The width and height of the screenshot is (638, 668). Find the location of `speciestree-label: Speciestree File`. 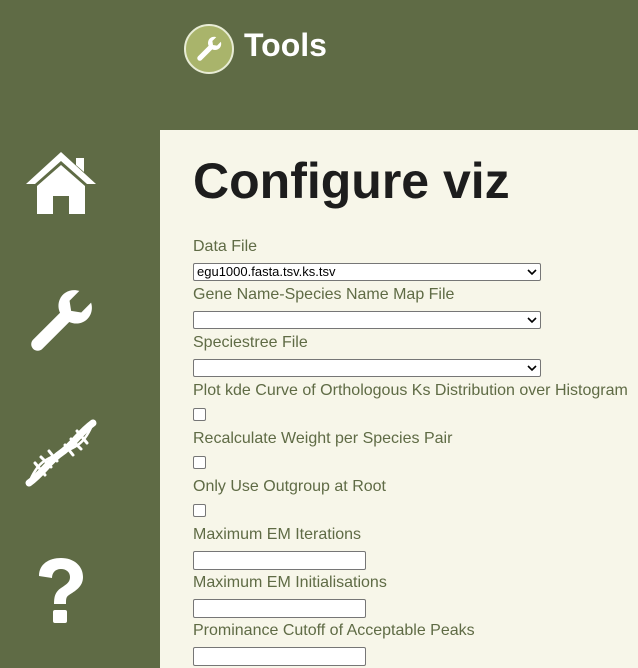

speciestree-label: Speciestree File is located at coordinates (250, 342).